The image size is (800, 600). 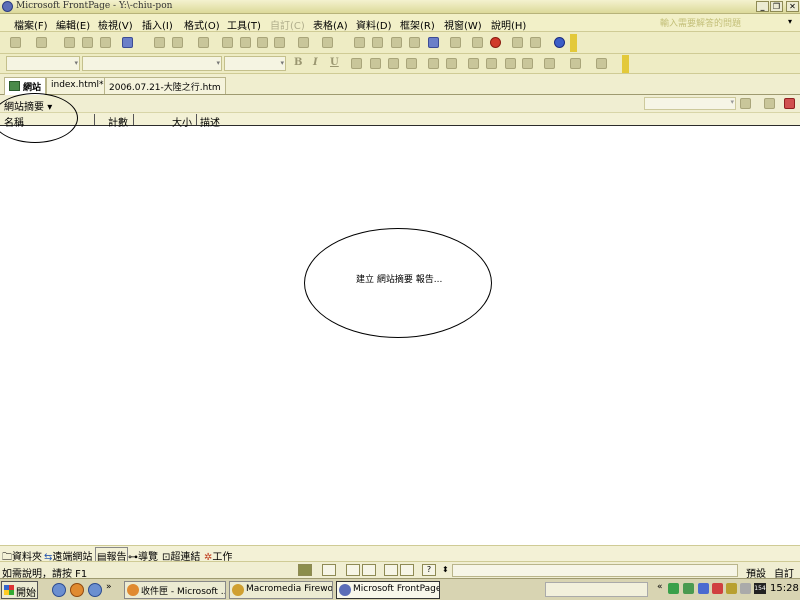 What do you see at coordinates (7, 6) in the screenshot?
I see `frontpage-app-icon` at bounding box center [7, 6].